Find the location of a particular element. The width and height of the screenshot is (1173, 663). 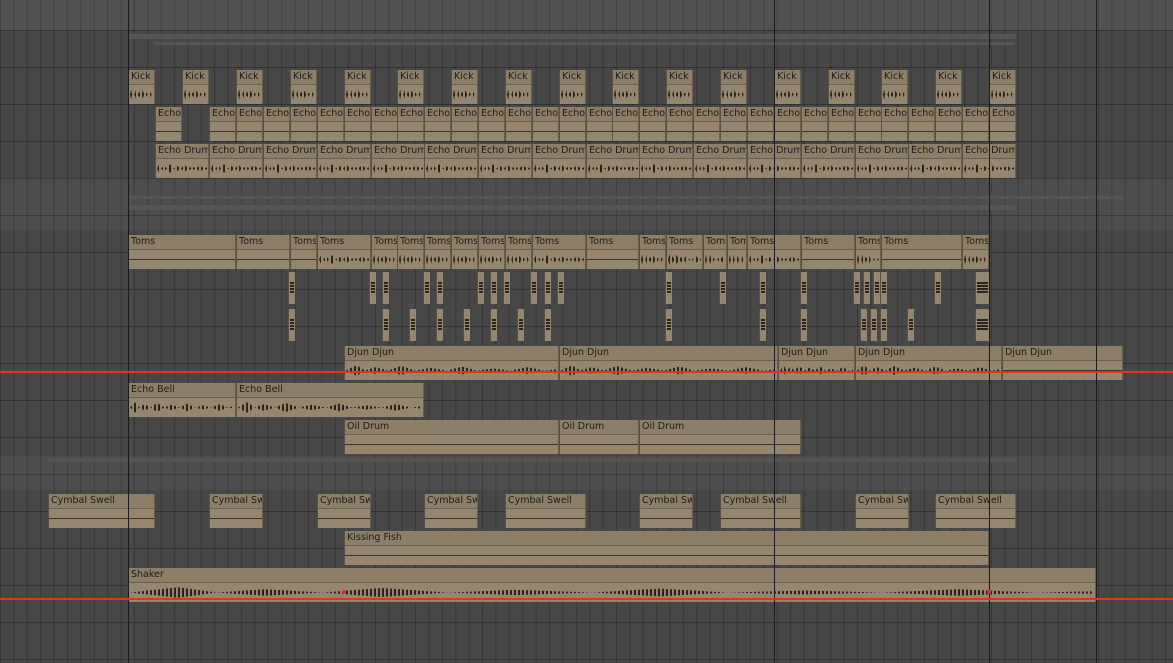

automation-line is located at coordinates (586, 372).